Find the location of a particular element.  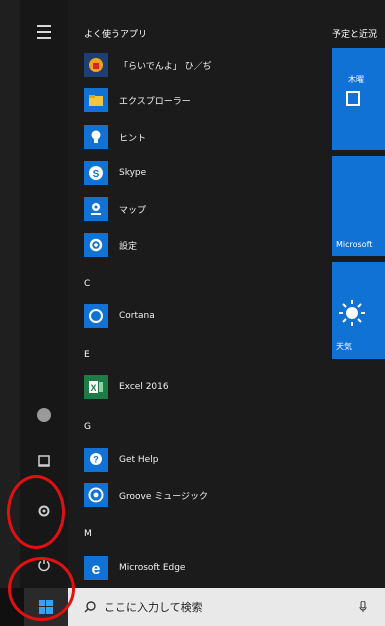

section-header-e: E is located at coordinates (87, 355).